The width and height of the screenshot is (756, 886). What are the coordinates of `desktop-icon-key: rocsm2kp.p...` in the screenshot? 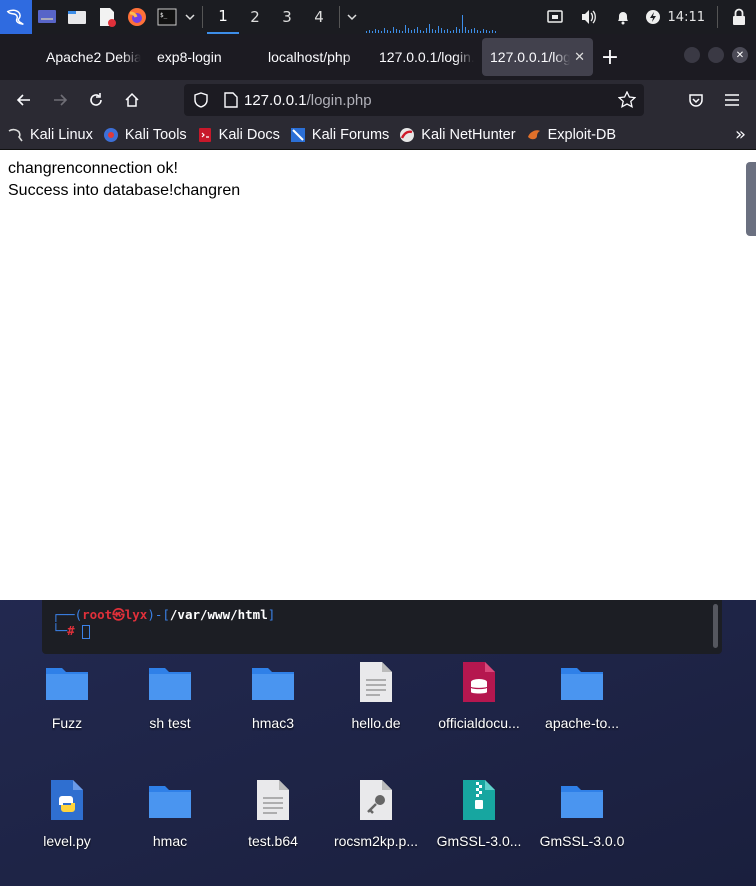 It's located at (376, 820).